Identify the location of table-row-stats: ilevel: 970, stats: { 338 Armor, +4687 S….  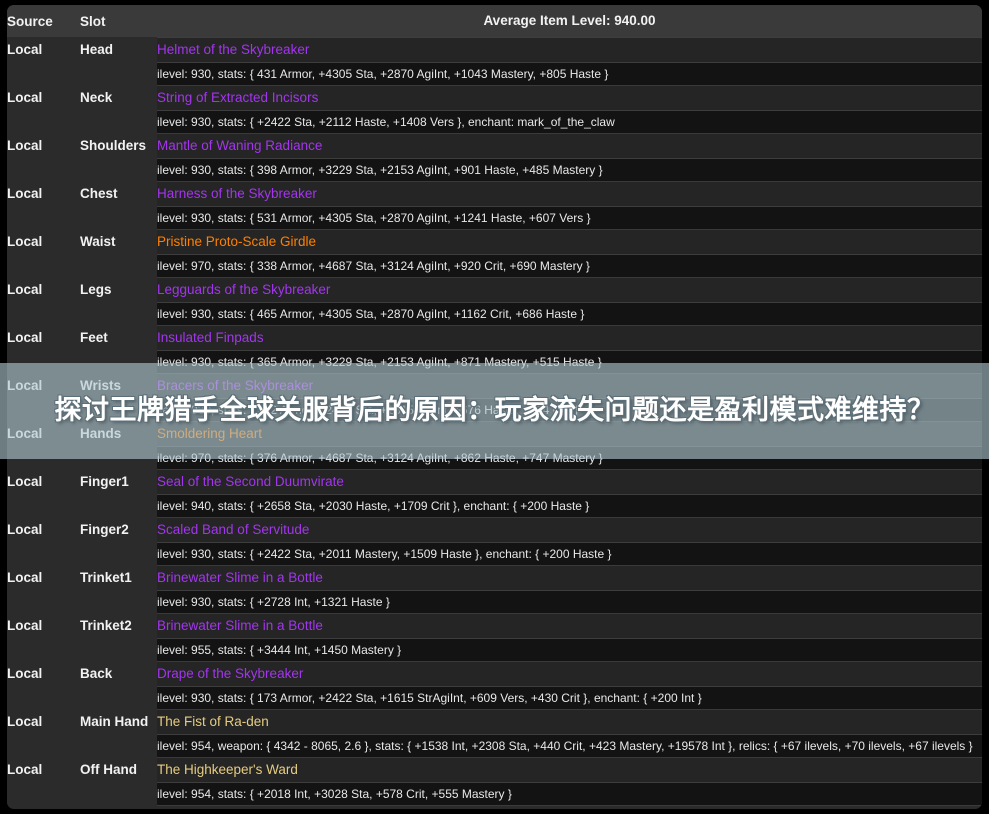
(494, 266).